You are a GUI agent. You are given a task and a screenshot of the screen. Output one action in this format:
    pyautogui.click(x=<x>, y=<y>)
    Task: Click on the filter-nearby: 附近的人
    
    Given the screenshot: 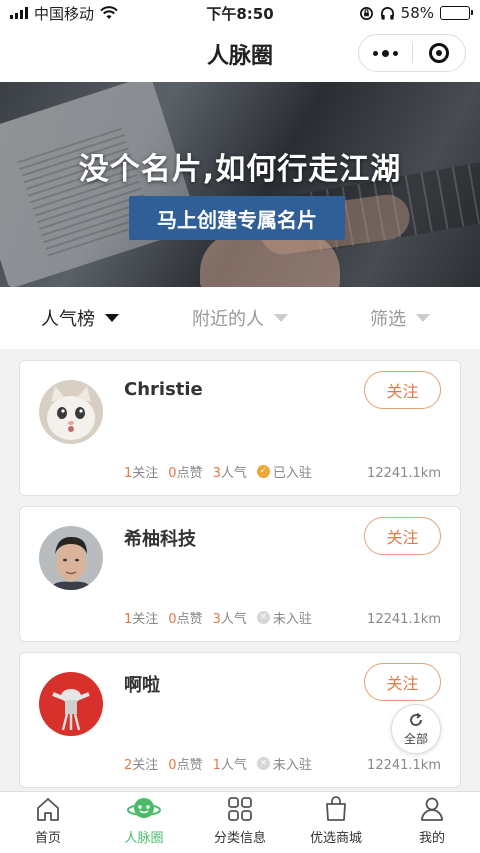 What is the action you would take?
    pyautogui.click(x=240, y=318)
    